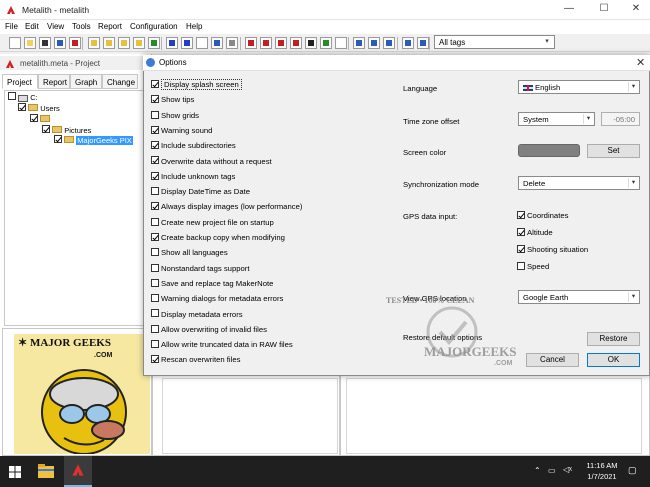  Describe the element at coordinates (124, 43) in the screenshot. I see `add-folder-icon` at that location.